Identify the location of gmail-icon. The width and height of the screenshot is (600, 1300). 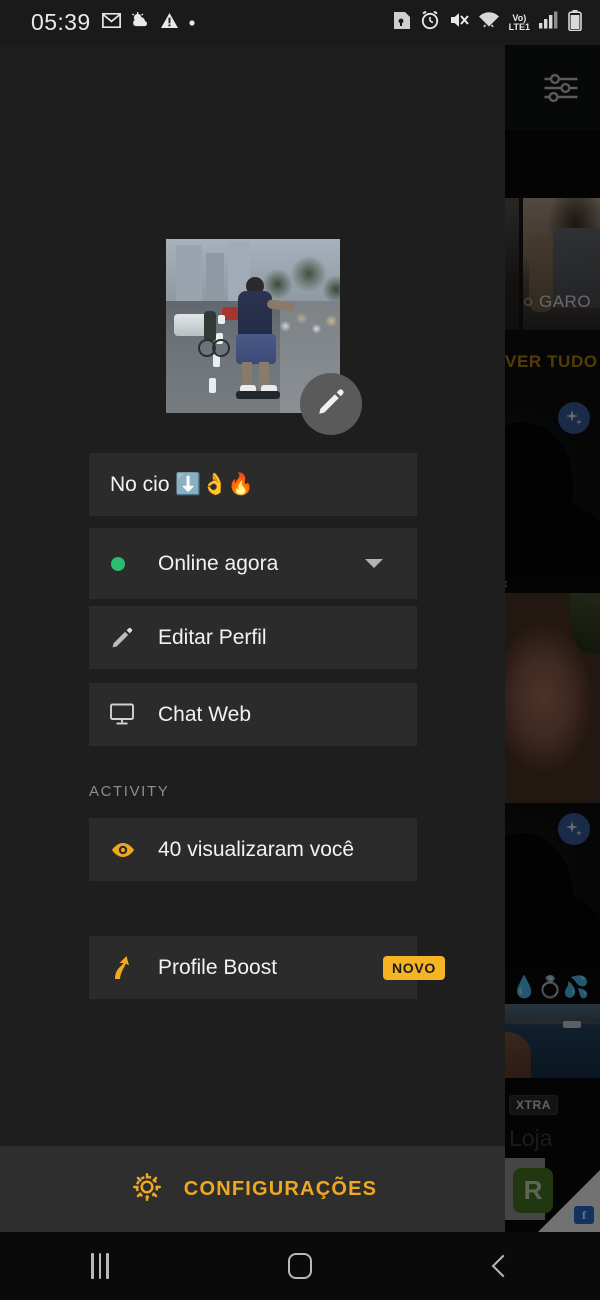
(111, 22).